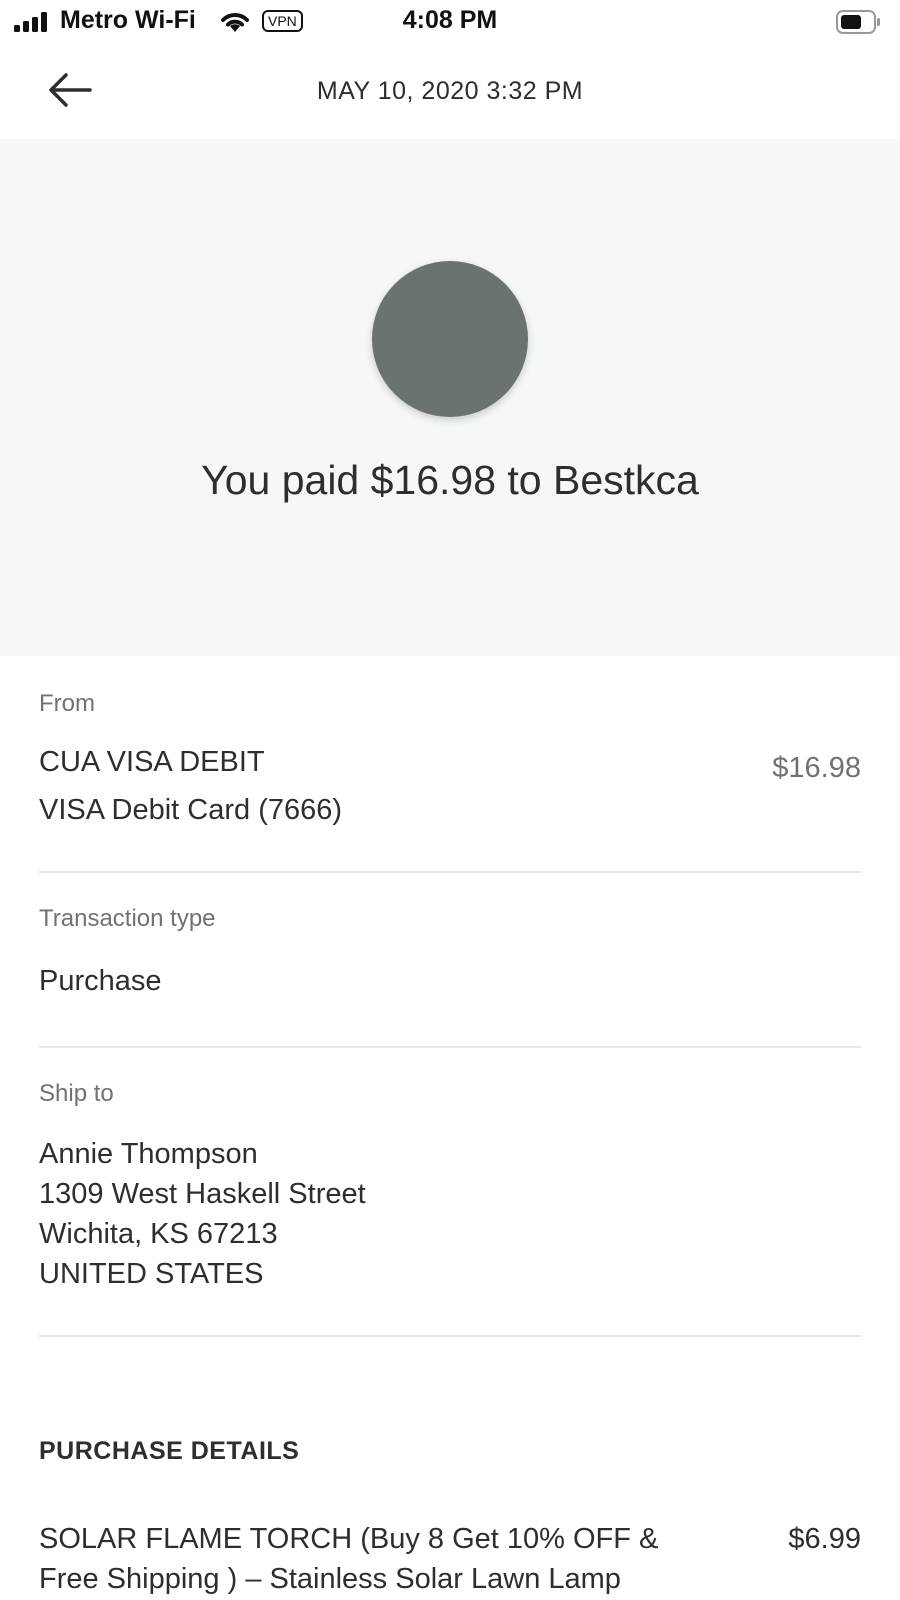 The image size is (900, 1600). Describe the element at coordinates (450, 953) in the screenshot. I see `transaction-type-section: Transaction type Purchase` at that location.